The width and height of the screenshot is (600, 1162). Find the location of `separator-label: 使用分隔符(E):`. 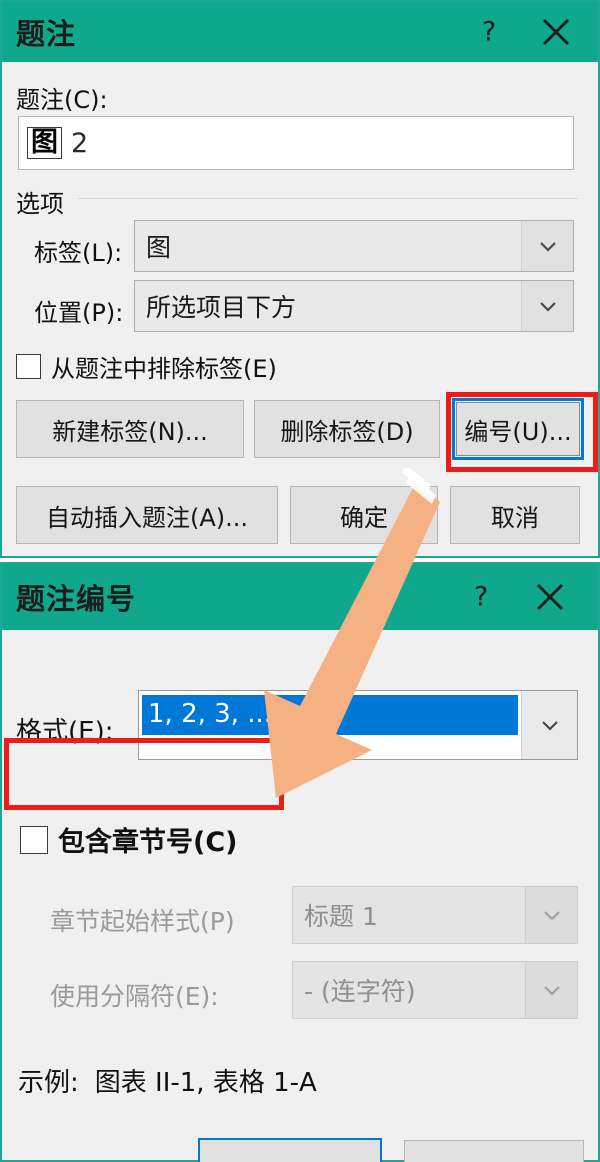

separator-label: 使用分隔符(E): is located at coordinates (134, 996).